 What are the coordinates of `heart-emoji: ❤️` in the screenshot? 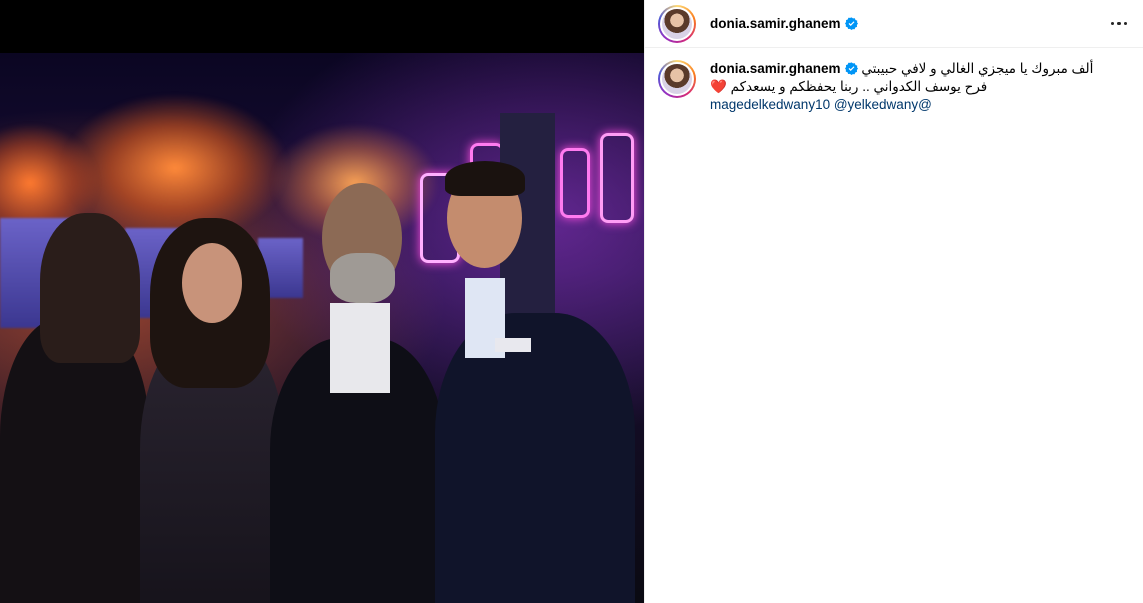 It's located at (718, 86).